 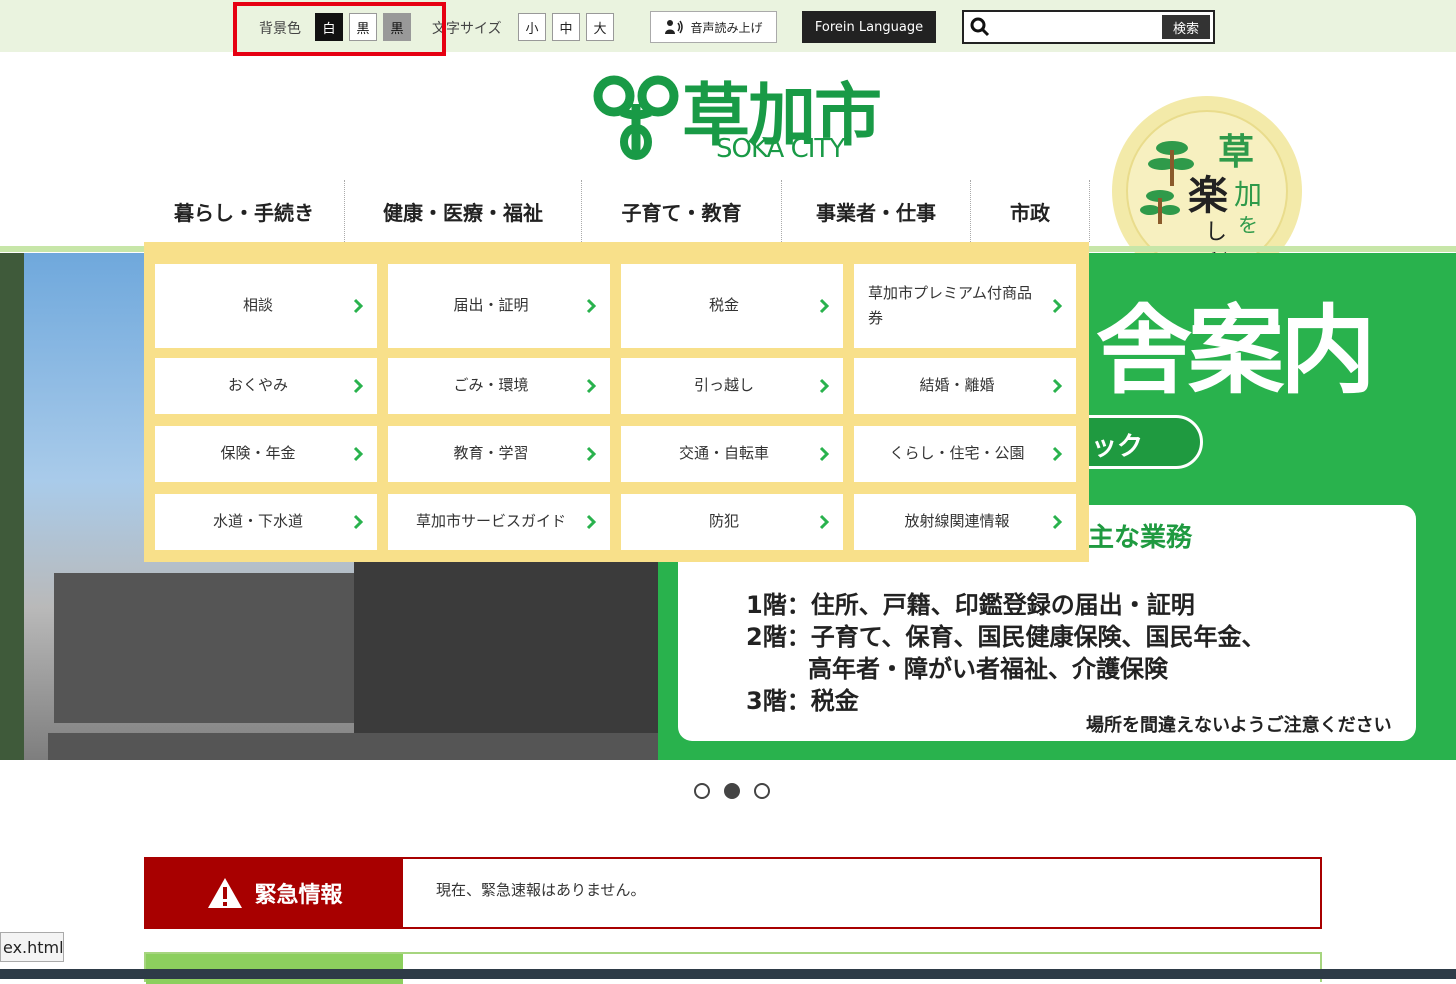 I want to click on banner-pill-label: ック, so click(x=1117, y=447).